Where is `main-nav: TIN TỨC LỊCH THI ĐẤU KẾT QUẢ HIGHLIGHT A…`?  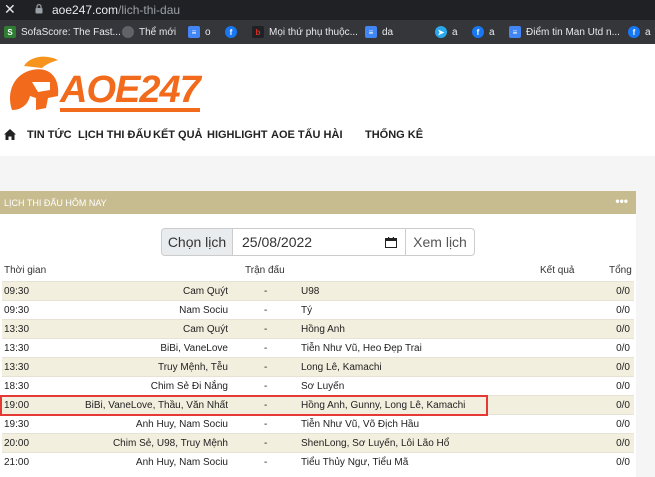
main-nav: TIN TỨC LỊCH THI ĐẤU KẾT QUẢ HIGHLIGHT A… is located at coordinates (327, 136).